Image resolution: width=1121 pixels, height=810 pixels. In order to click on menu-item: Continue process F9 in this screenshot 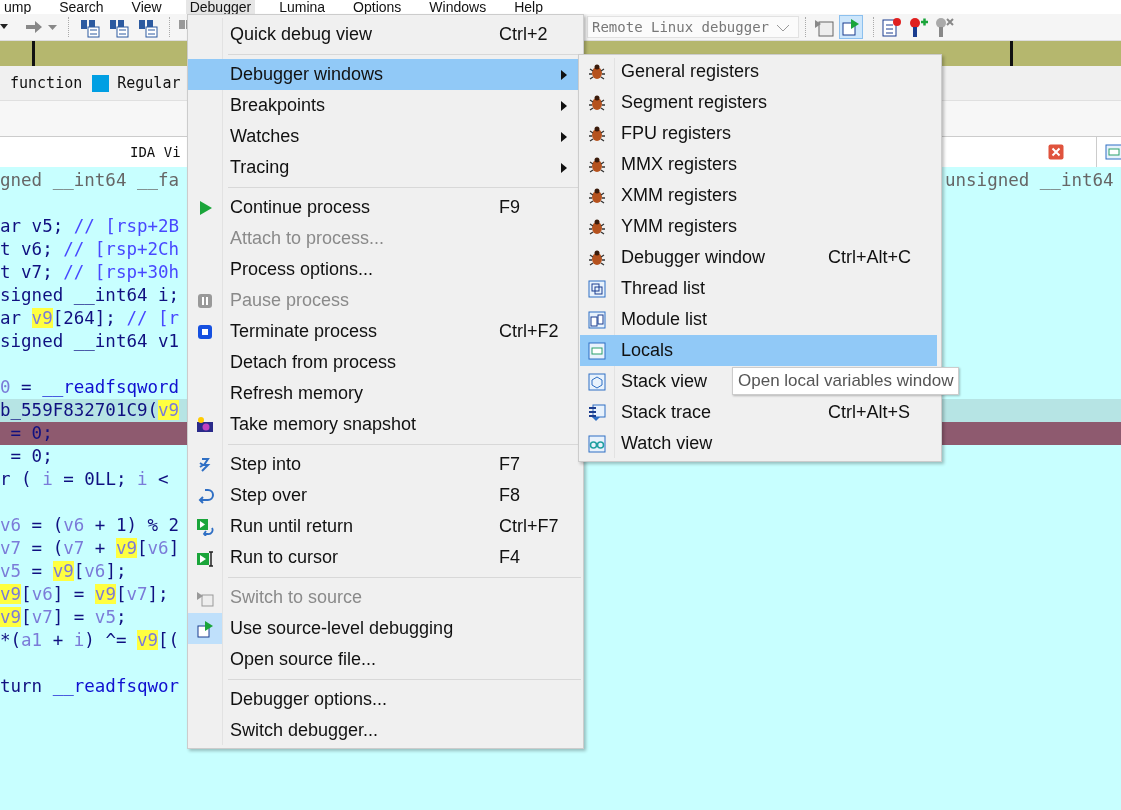, I will do `click(384, 207)`.